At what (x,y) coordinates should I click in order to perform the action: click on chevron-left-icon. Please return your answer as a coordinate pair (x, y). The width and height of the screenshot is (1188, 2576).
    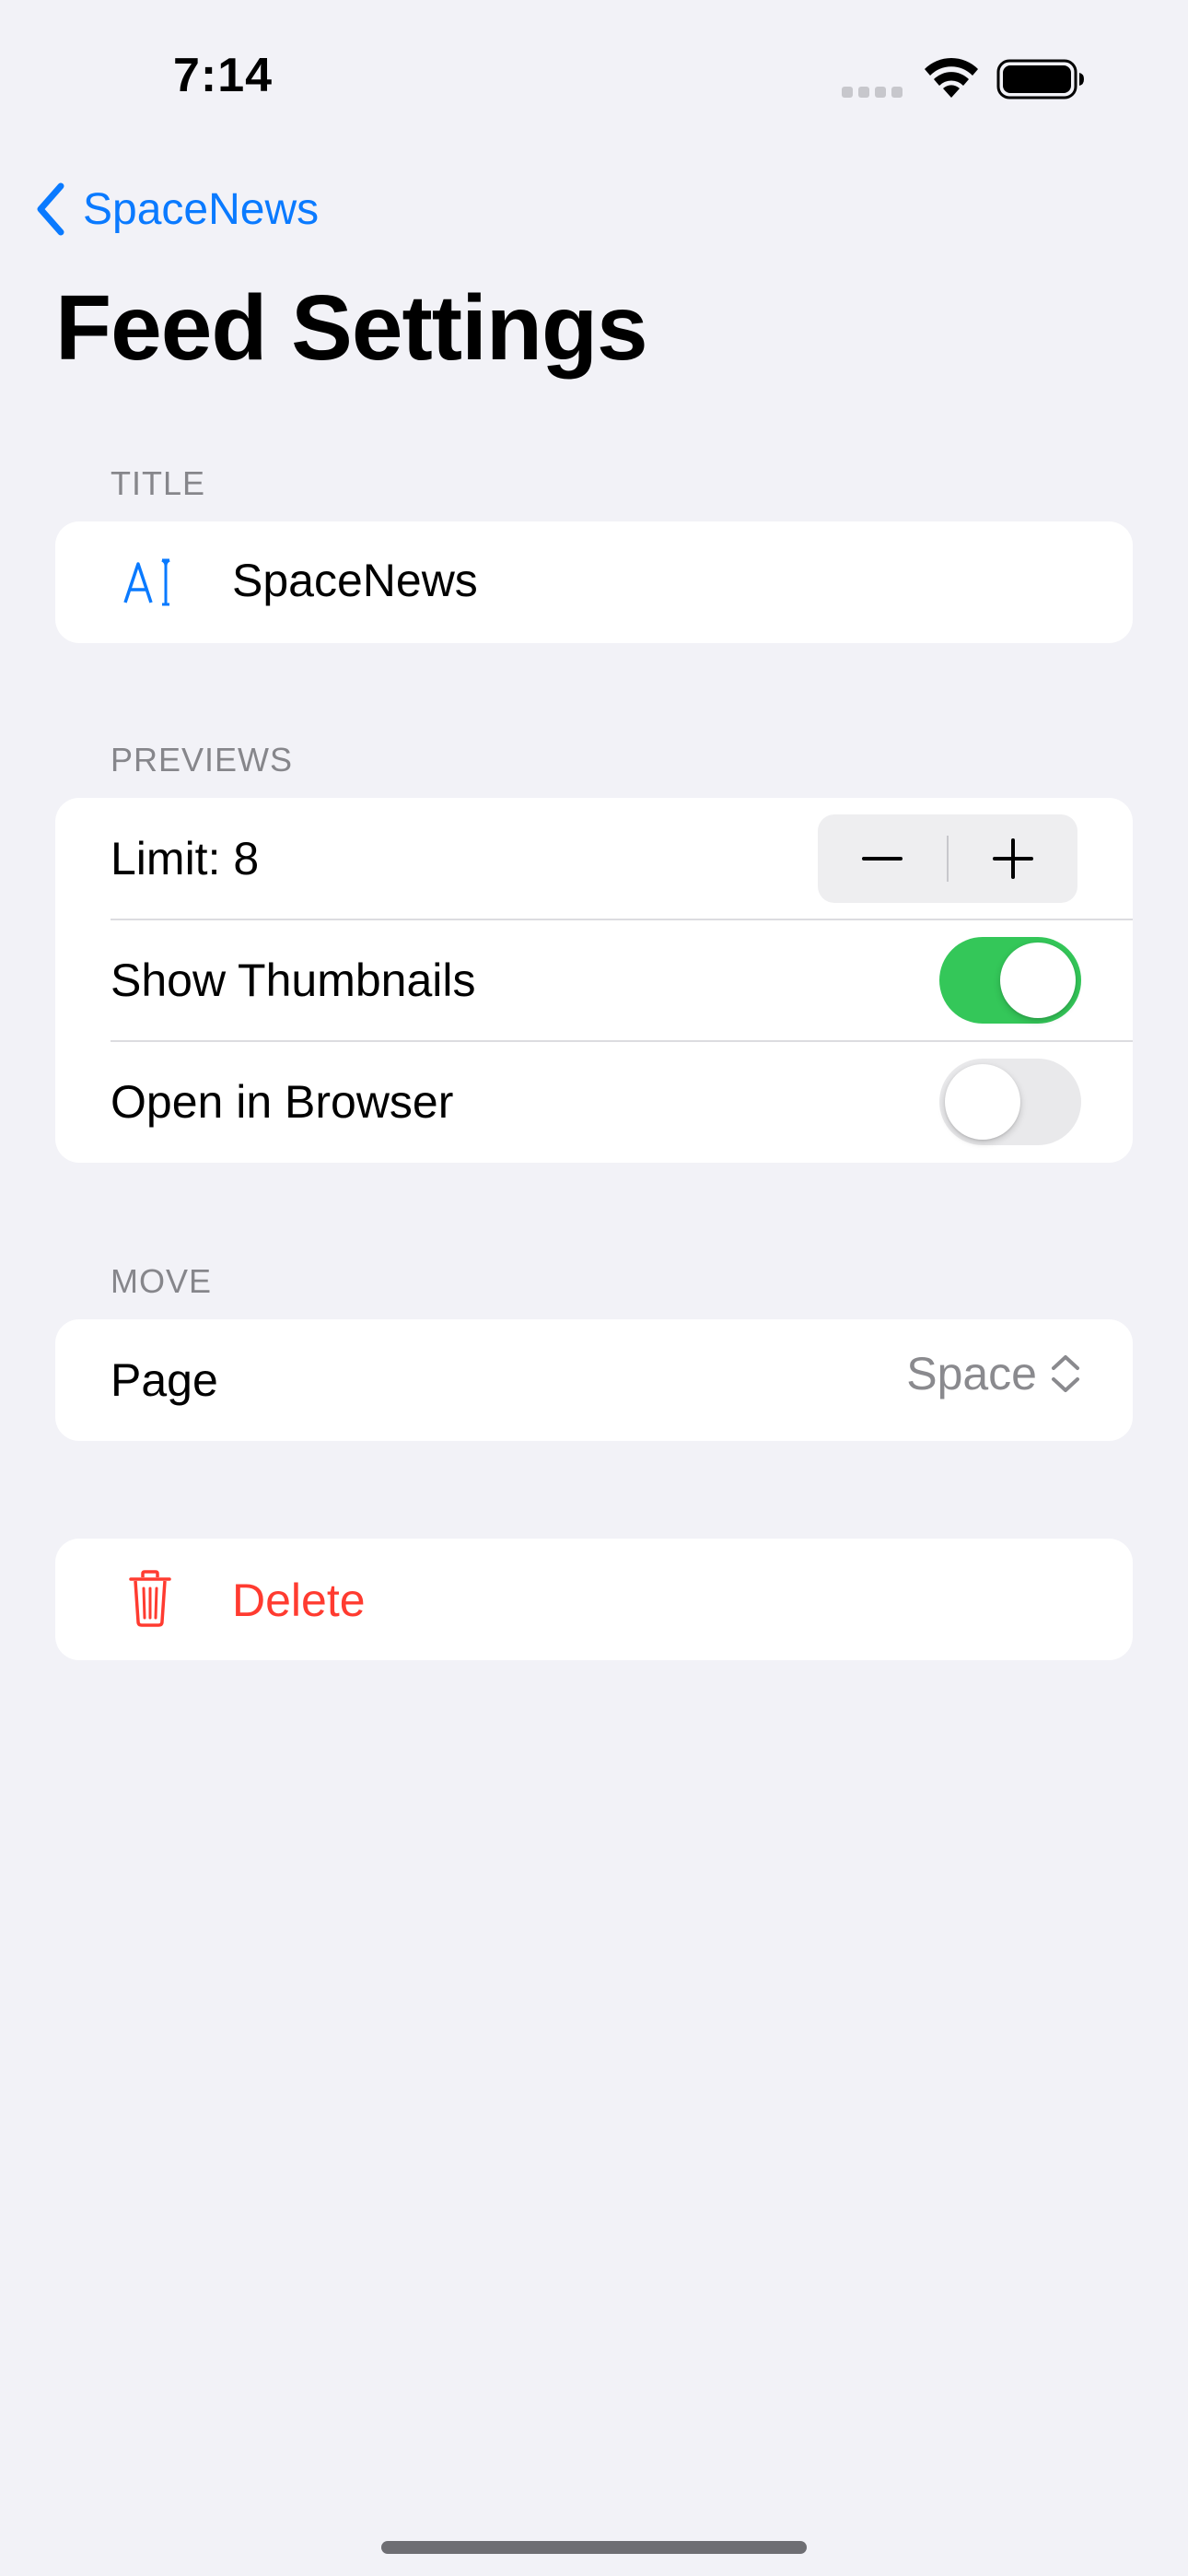
    Looking at the image, I should click on (50, 209).